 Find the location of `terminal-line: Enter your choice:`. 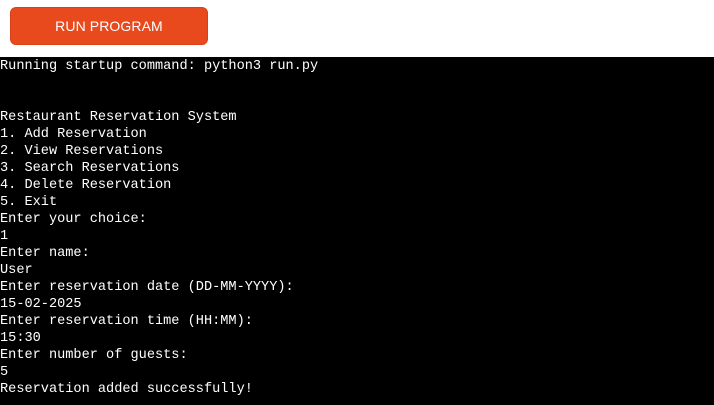

terminal-line: Enter your choice: is located at coordinates (73, 219).